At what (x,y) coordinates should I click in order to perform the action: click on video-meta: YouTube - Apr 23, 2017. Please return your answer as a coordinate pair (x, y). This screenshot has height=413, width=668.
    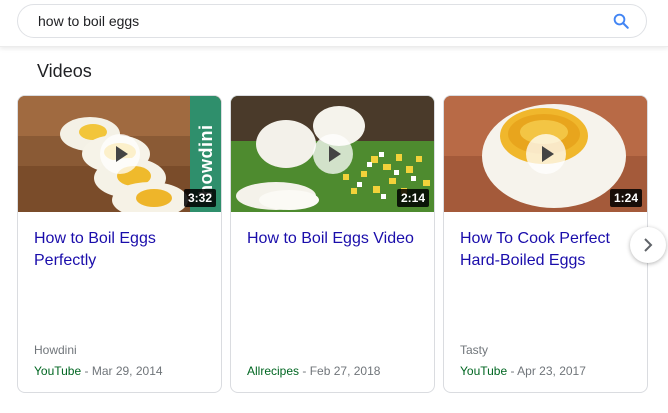
    Looking at the image, I should click on (523, 371).